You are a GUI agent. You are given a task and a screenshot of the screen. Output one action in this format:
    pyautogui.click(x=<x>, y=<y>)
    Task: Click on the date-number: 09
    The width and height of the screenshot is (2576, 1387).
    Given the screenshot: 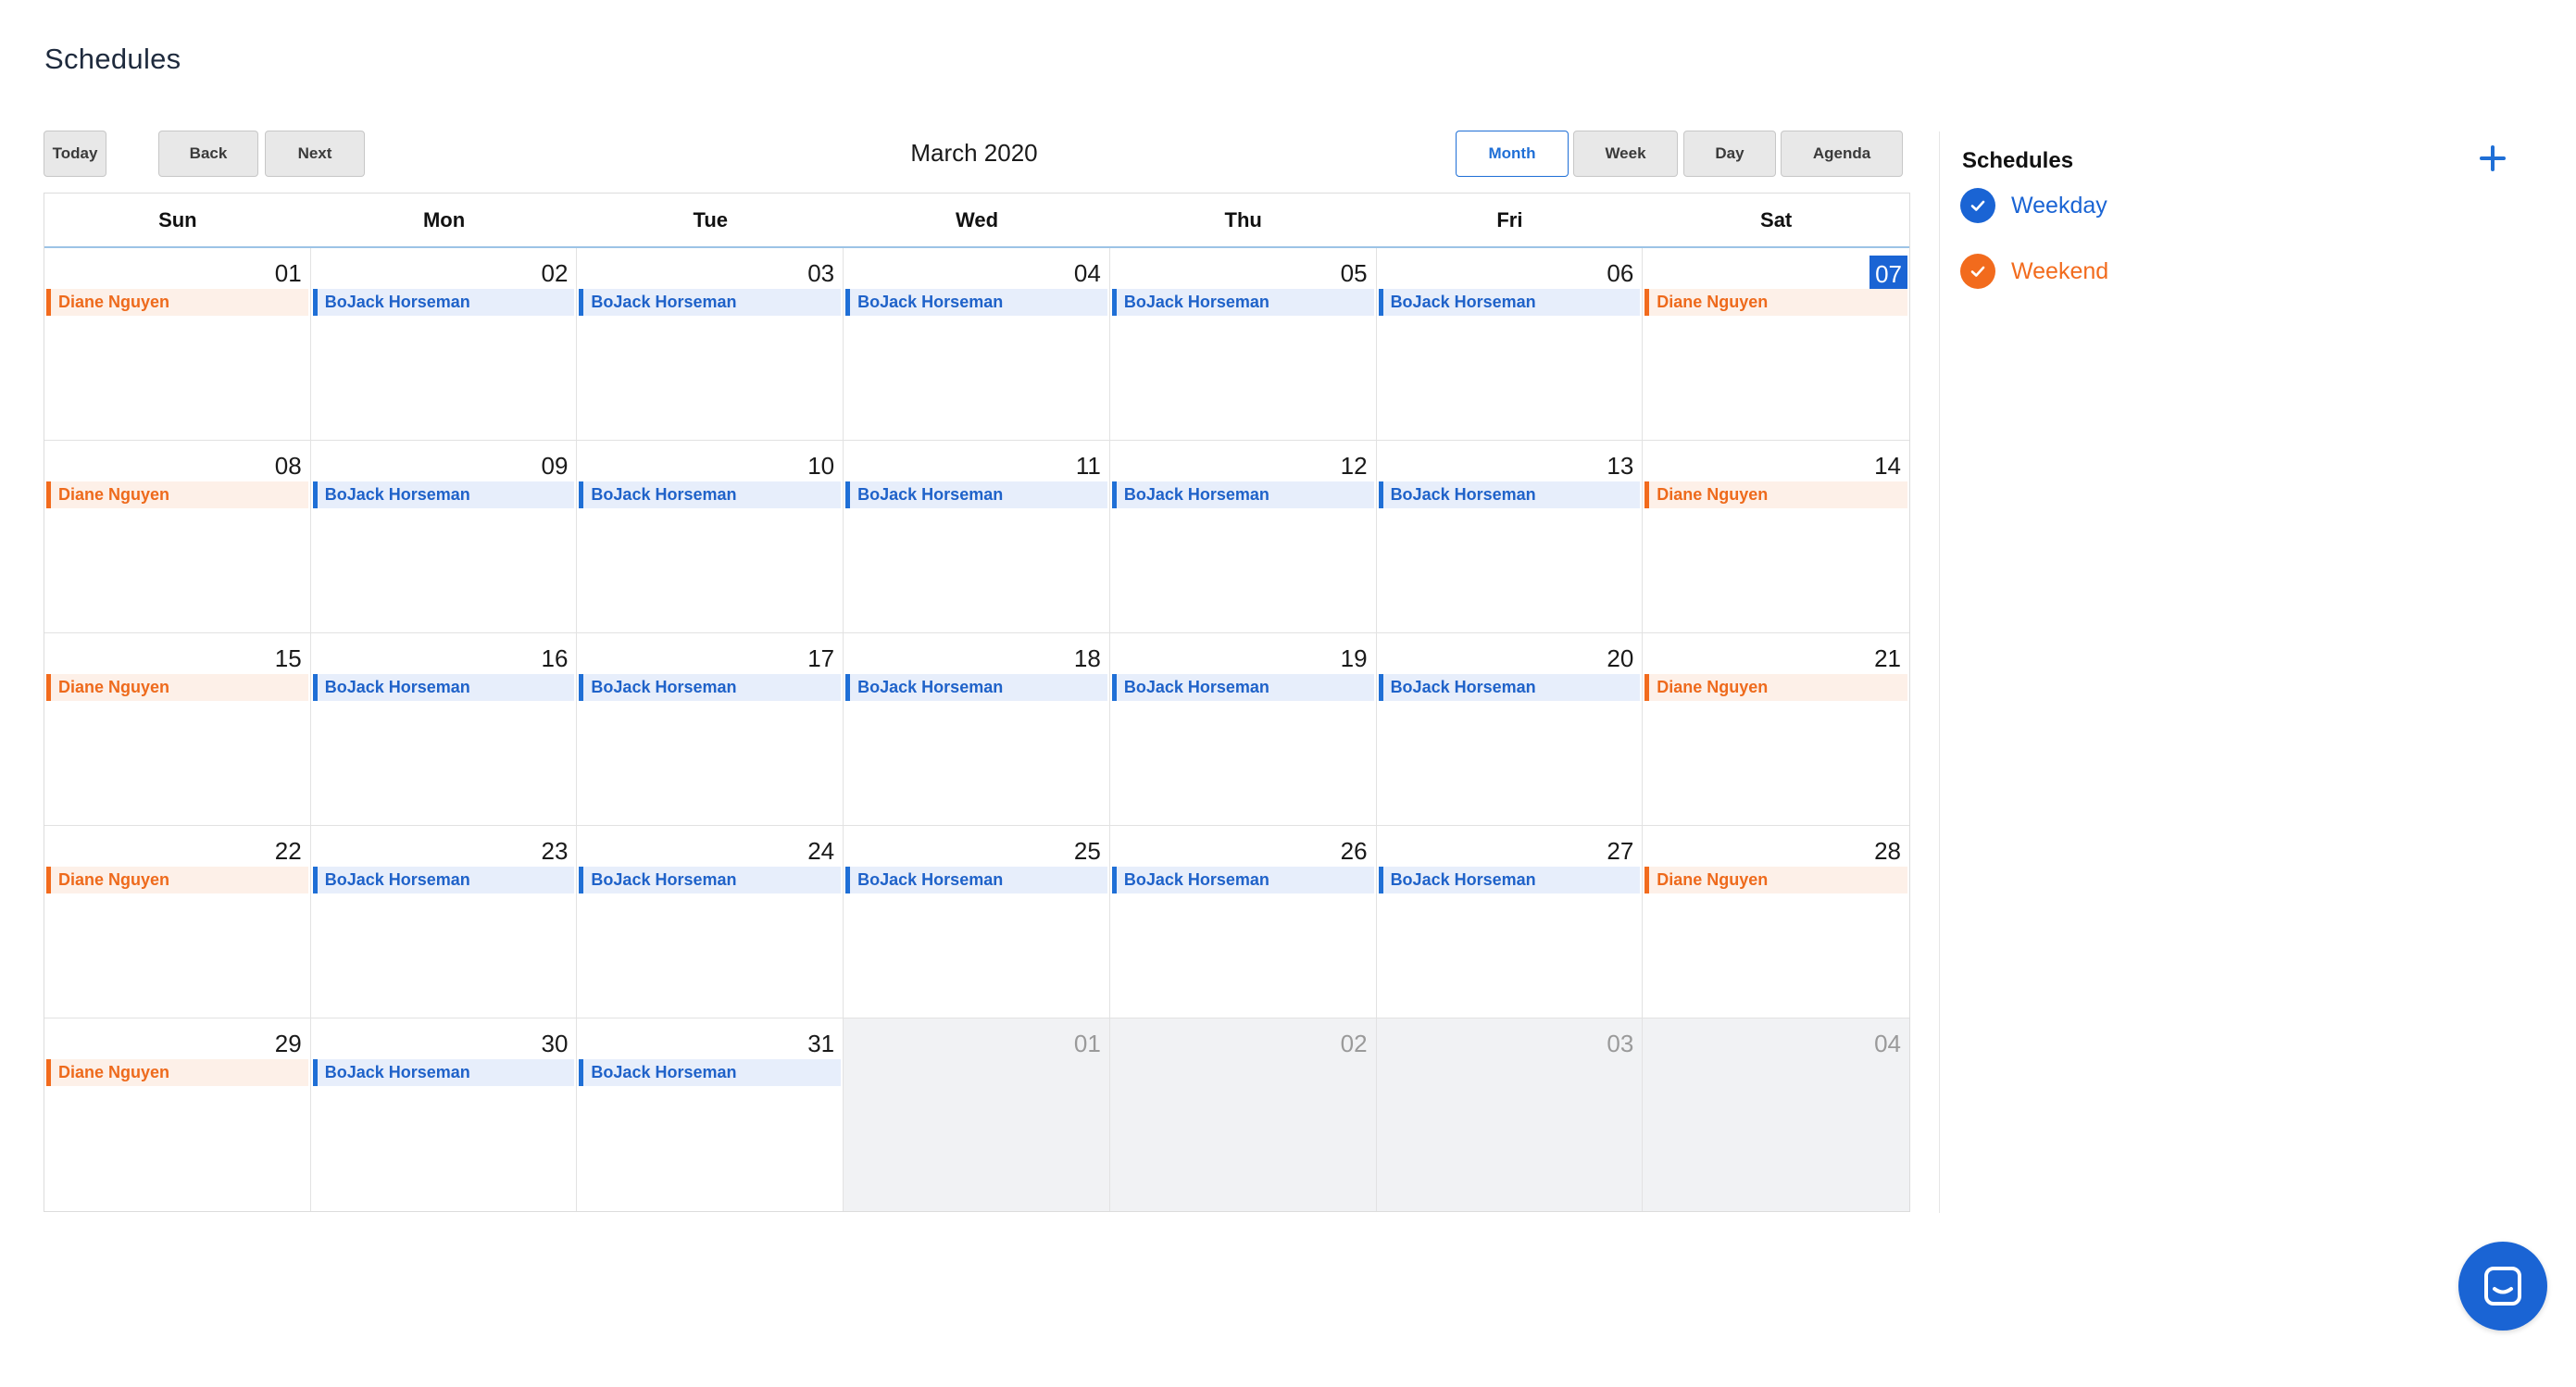 What is the action you would take?
    pyautogui.click(x=555, y=466)
    